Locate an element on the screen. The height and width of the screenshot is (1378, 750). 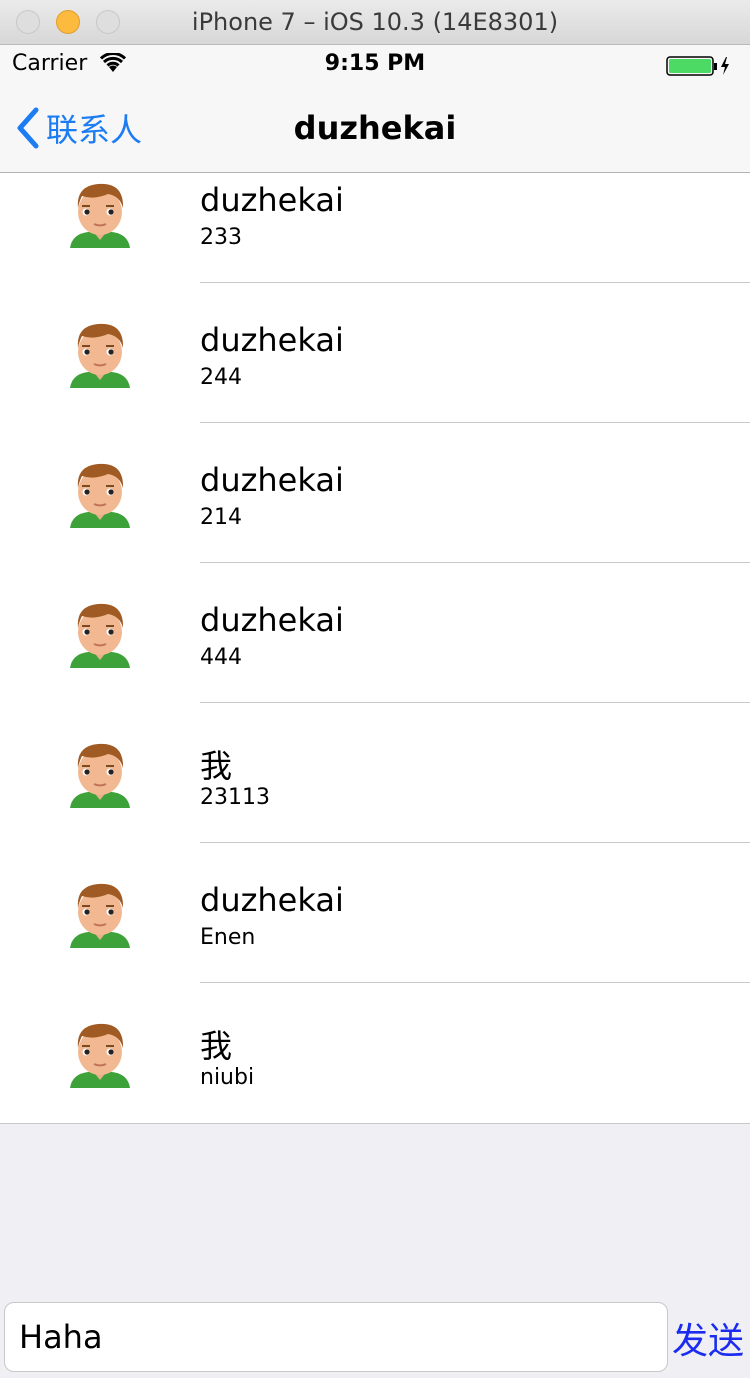
message-row: 我 niubi is located at coordinates (375, 1053).